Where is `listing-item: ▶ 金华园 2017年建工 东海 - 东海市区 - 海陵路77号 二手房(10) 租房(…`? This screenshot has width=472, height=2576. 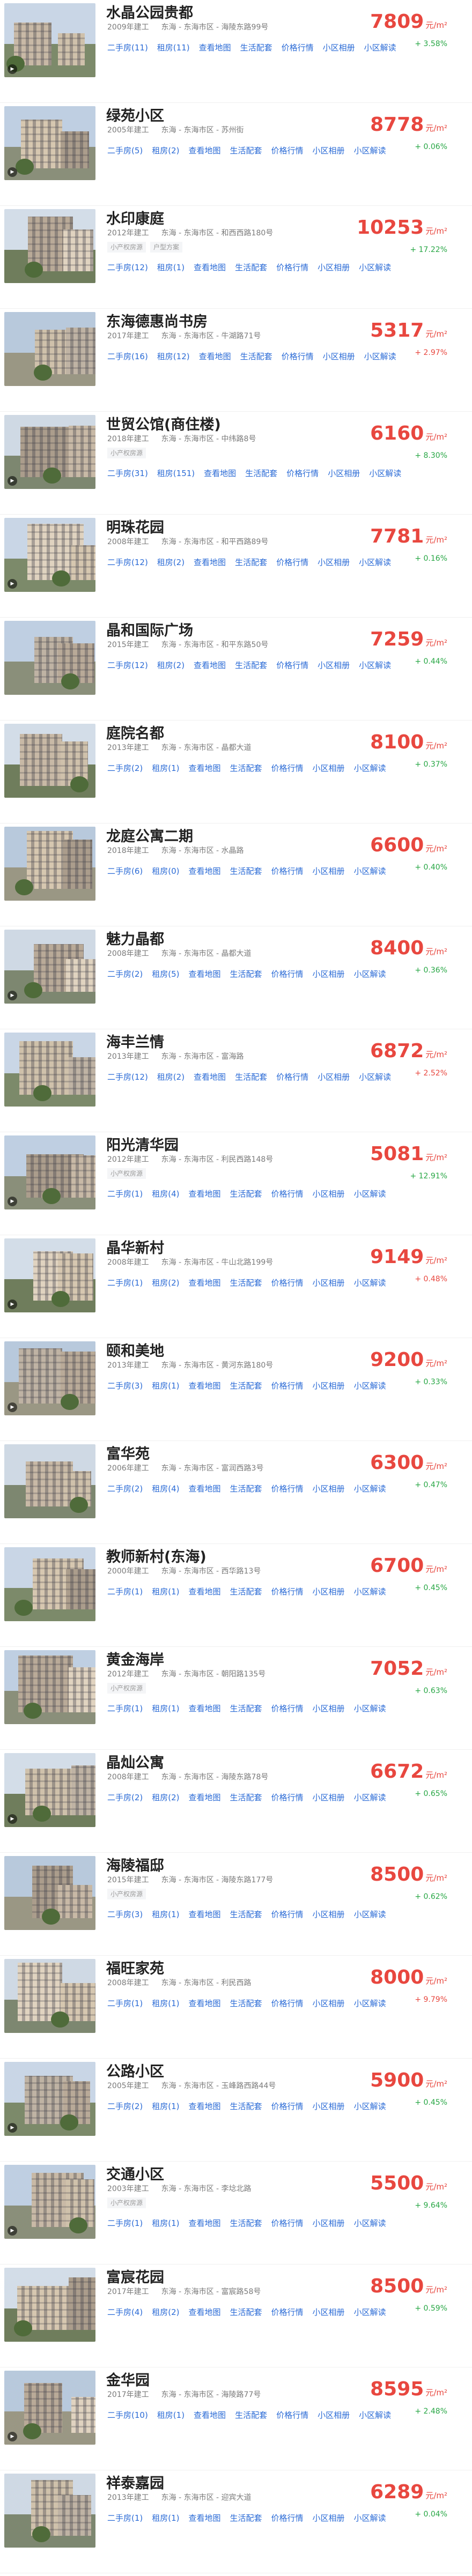
listing-item: ▶ 金华园 2017年建工 东海 - 东海市区 - 海陵路77号 二手房(10) 租房(… is located at coordinates (236, 2419).